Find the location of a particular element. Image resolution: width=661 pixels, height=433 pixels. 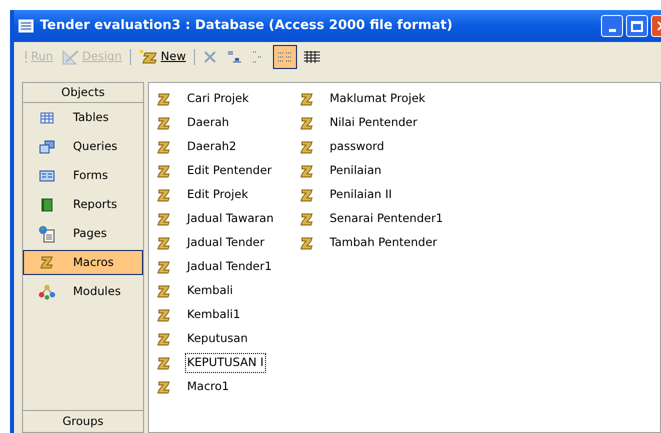

window-title: Tender evaluation3 : Database (Access 2000 file format) is located at coordinates (246, 26).